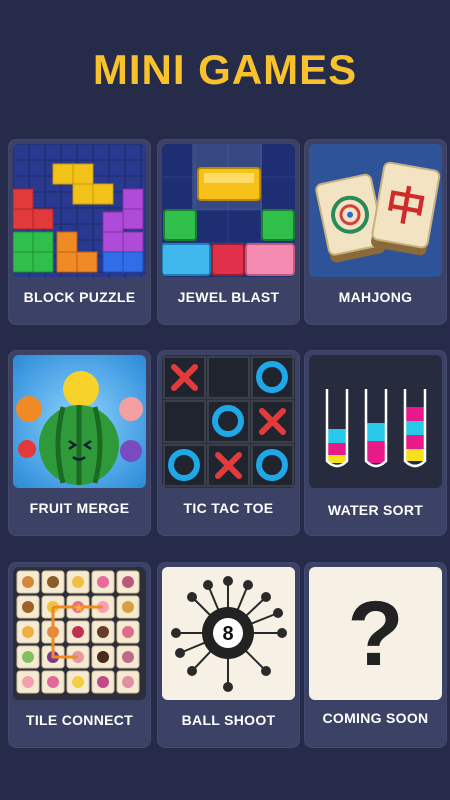  Describe the element at coordinates (375, 210) in the screenshot. I see `mahjong-tiles-icon: 中` at that location.